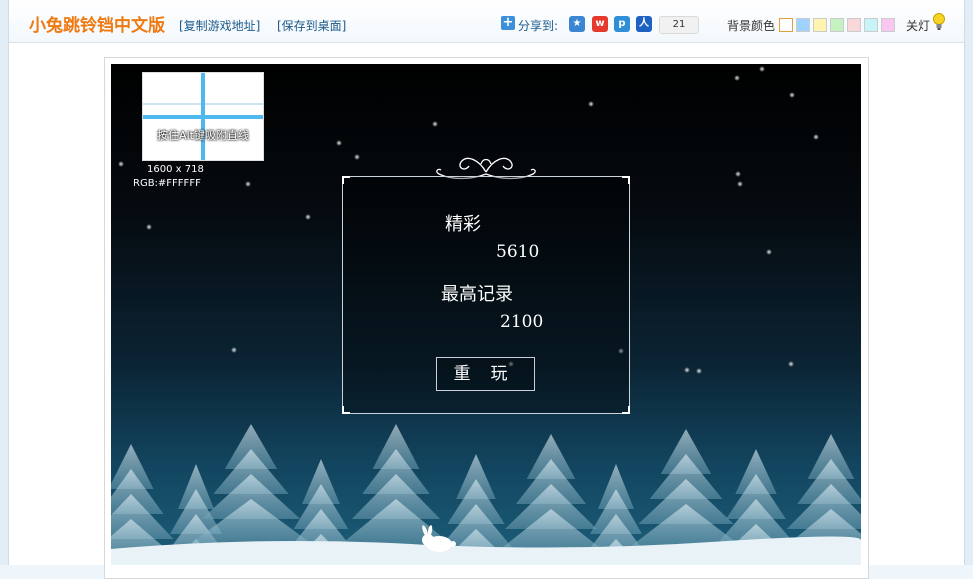  I want to click on score-panel: 精彩 5610 最高记录 2100 重玩, so click(486, 295).